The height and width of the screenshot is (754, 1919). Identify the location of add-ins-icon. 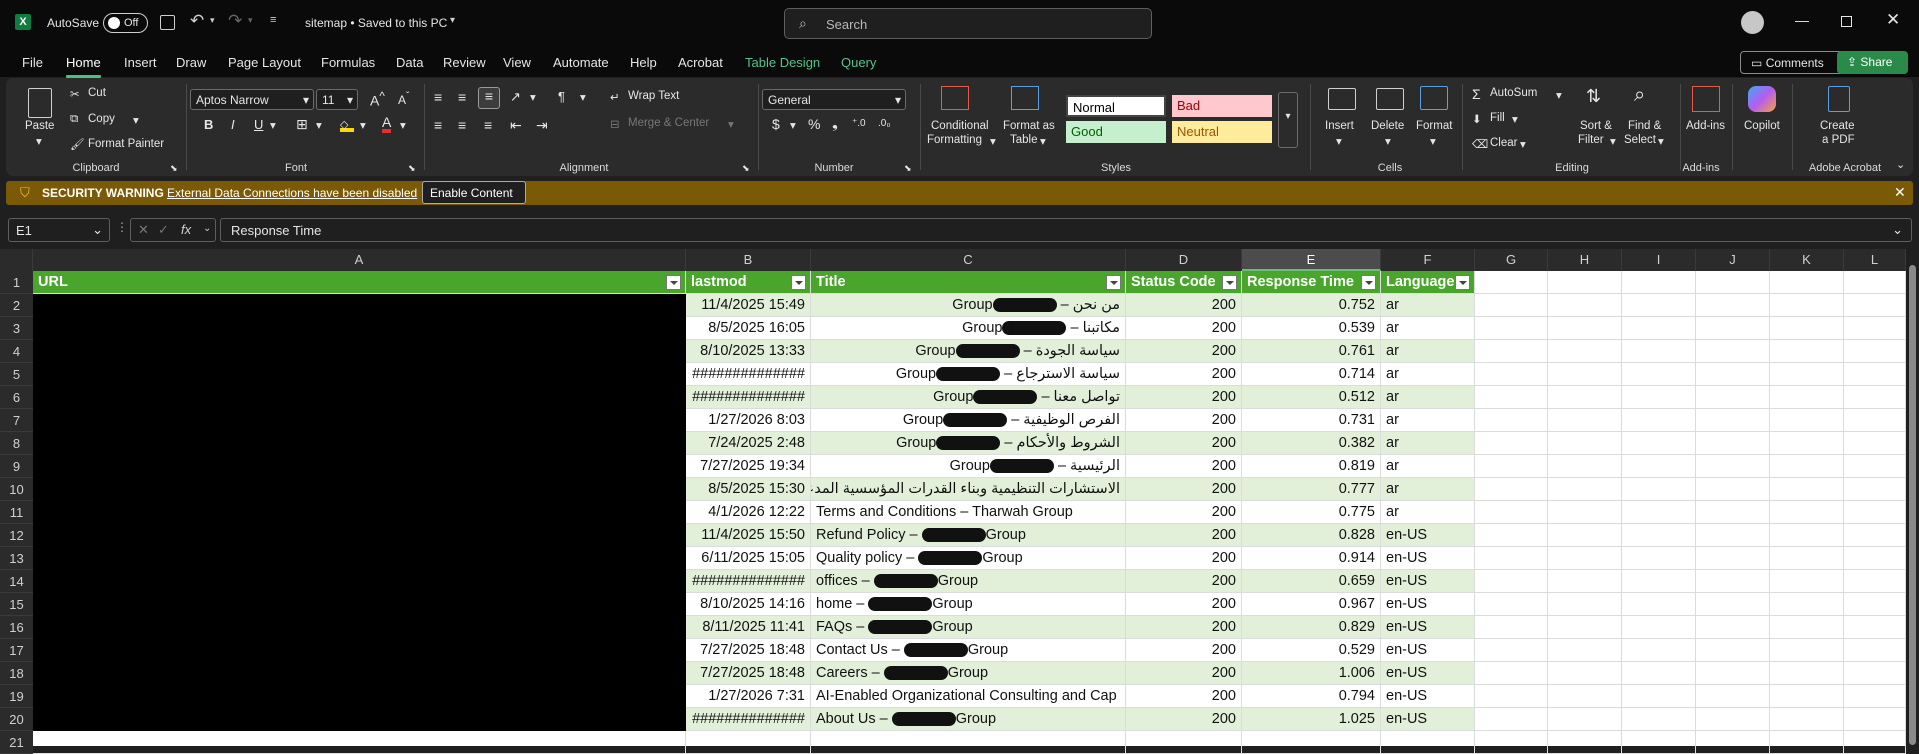
(1706, 99).